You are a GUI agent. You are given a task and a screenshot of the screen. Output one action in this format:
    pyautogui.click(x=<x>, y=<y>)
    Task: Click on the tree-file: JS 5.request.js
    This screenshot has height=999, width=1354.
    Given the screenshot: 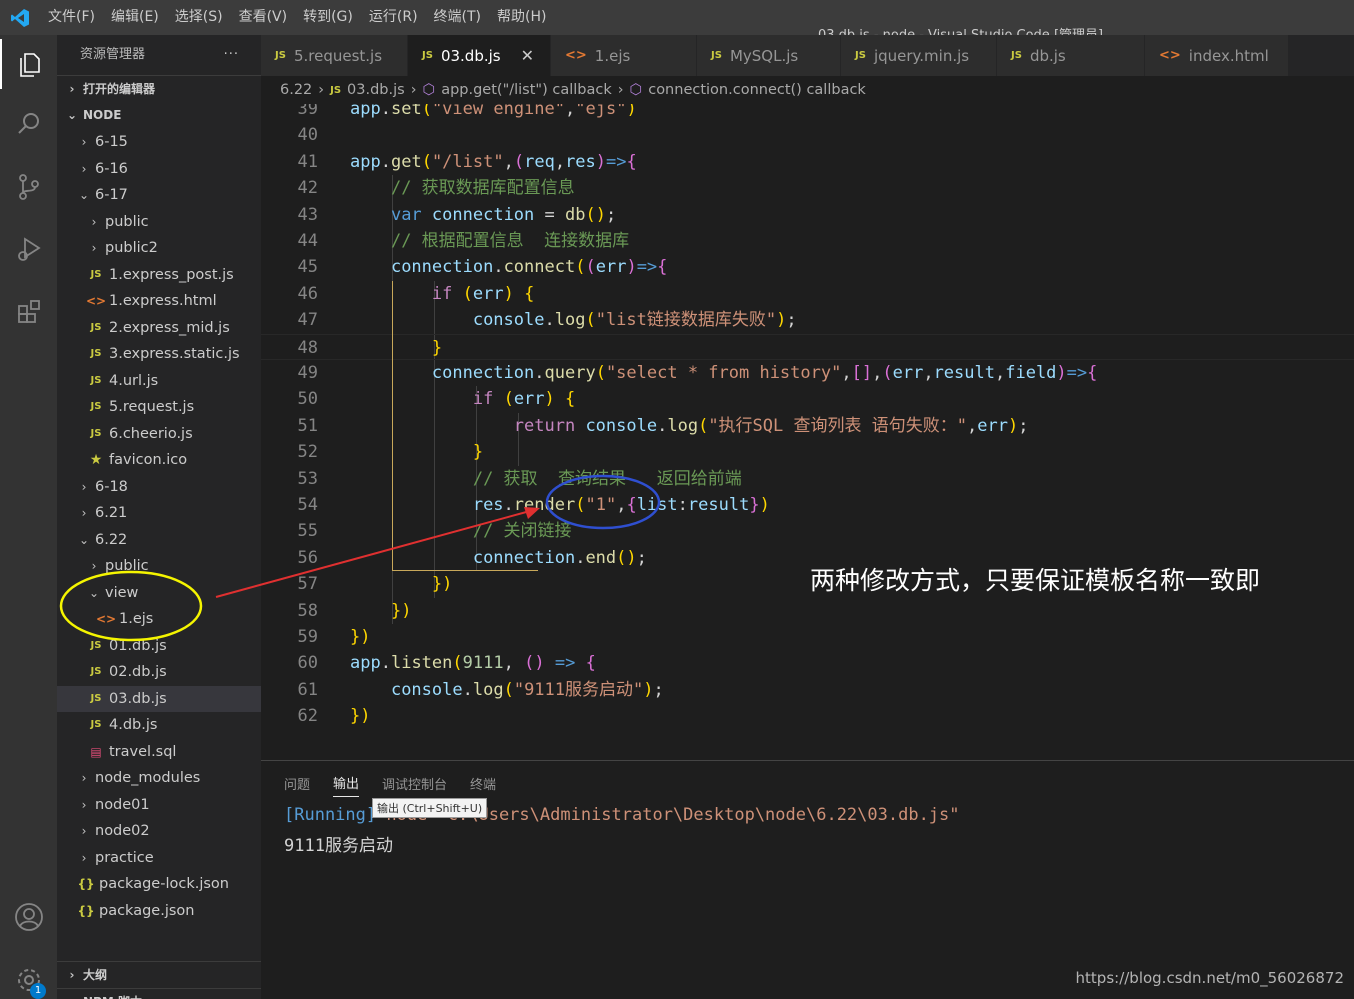 What is the action you would take?
    pyautogui.click(x=159, y=407)
    